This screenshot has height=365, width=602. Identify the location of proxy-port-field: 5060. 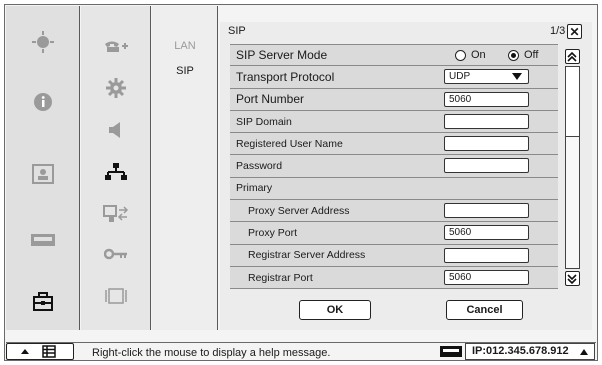
(486, 233).